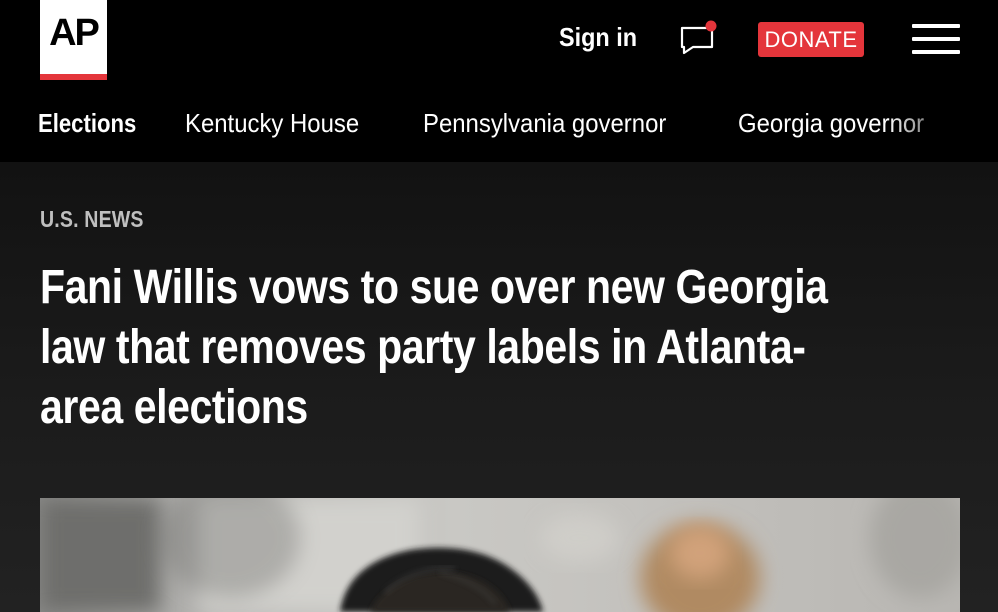 This screenshot has width=998, height=612. What do you see at coordinates (811, 39) in the screenshot?
I see `donate-button: DONATE` at bounding box center [811, 39].